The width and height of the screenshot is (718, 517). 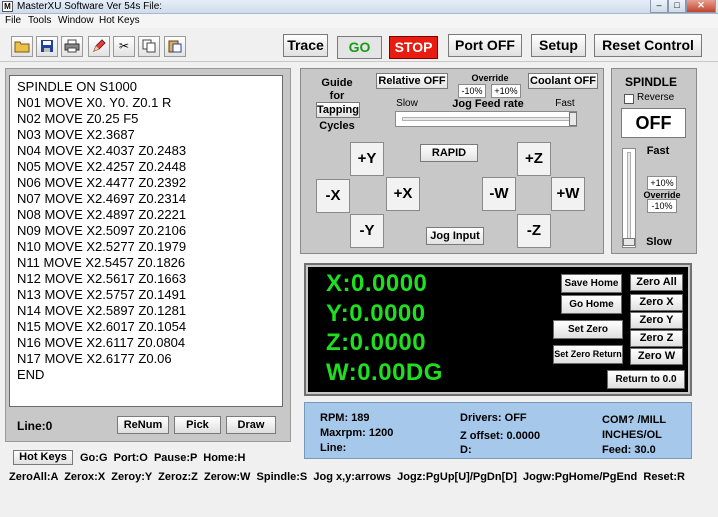 What do you see at coordinates (163, 458) in the screenshot?
I see `hotkeys-primary-text: Go:G Port:O Pause:P Home:H` at bounding box center [163, 458].